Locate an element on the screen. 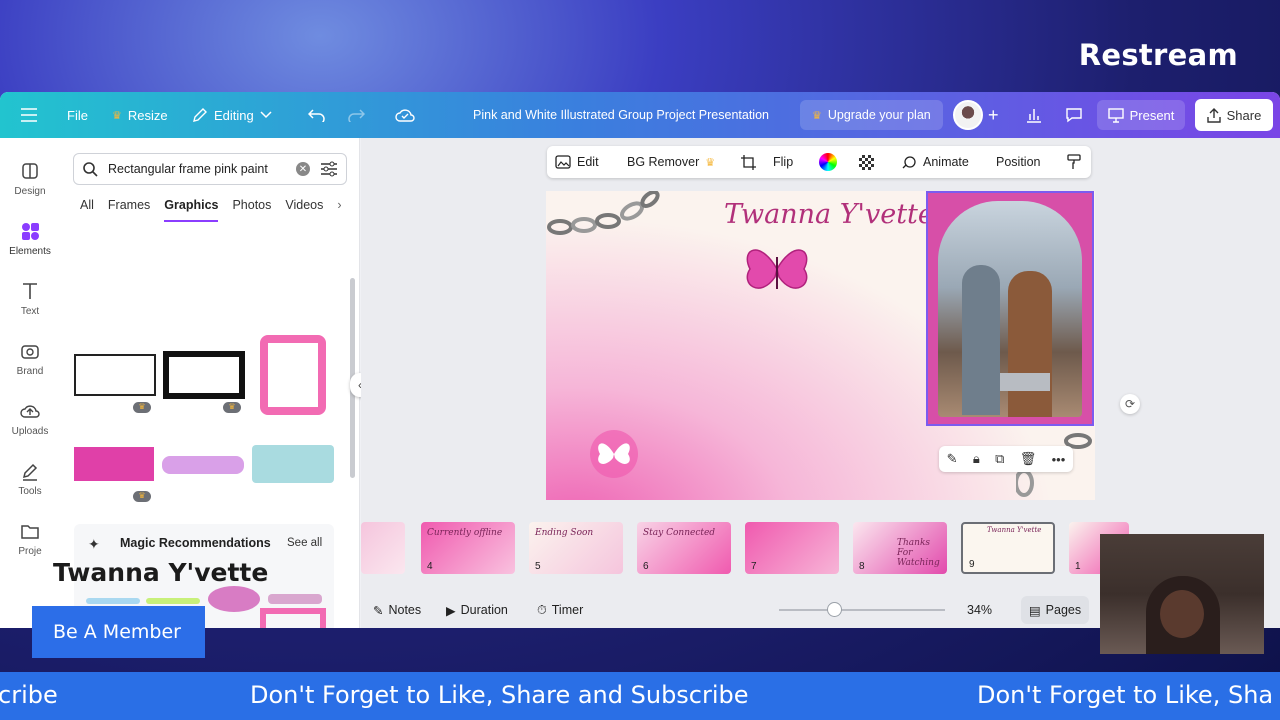 Image resolution: width=1280 pixels, height=720 pixels. rail-text: Text is located at coordinates (30, 298).